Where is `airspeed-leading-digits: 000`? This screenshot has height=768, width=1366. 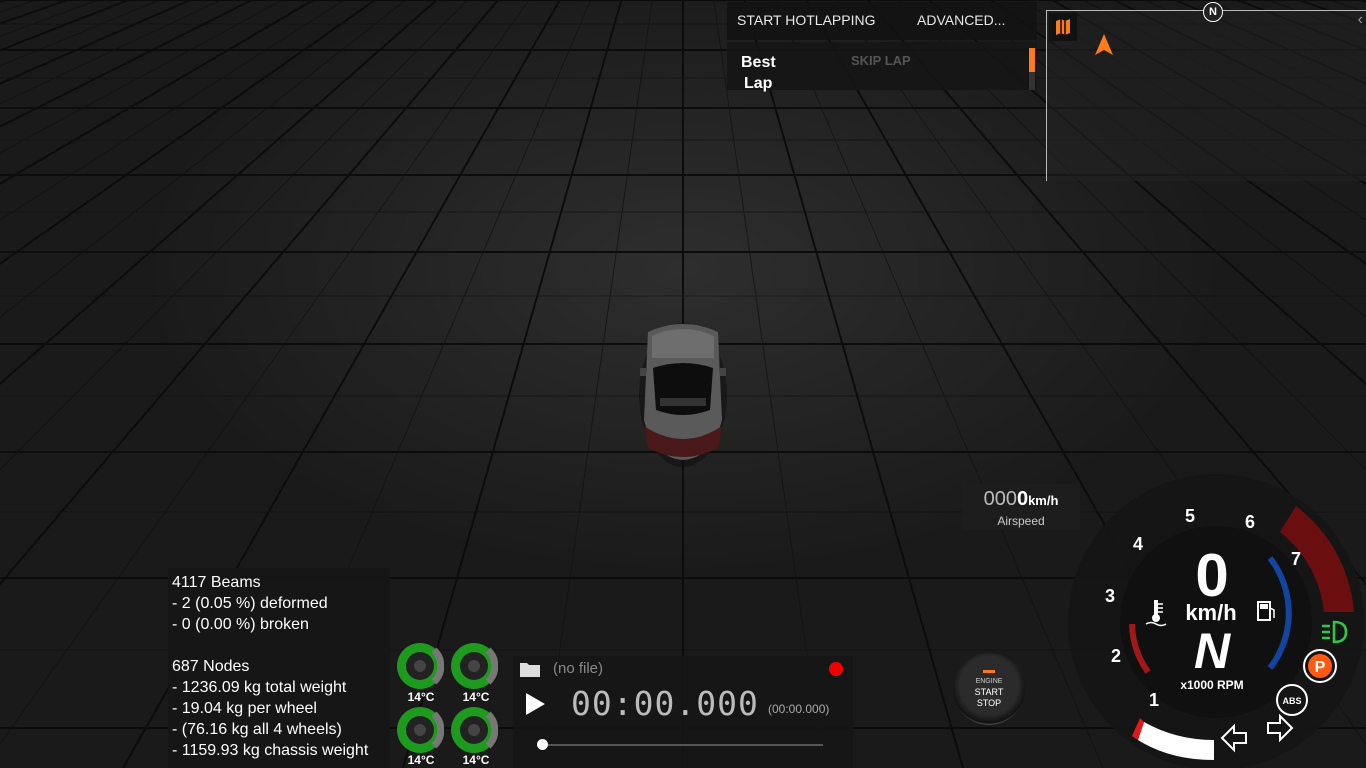 airspeed-leading-digits: 000 is located at coordinates (1000, 499).